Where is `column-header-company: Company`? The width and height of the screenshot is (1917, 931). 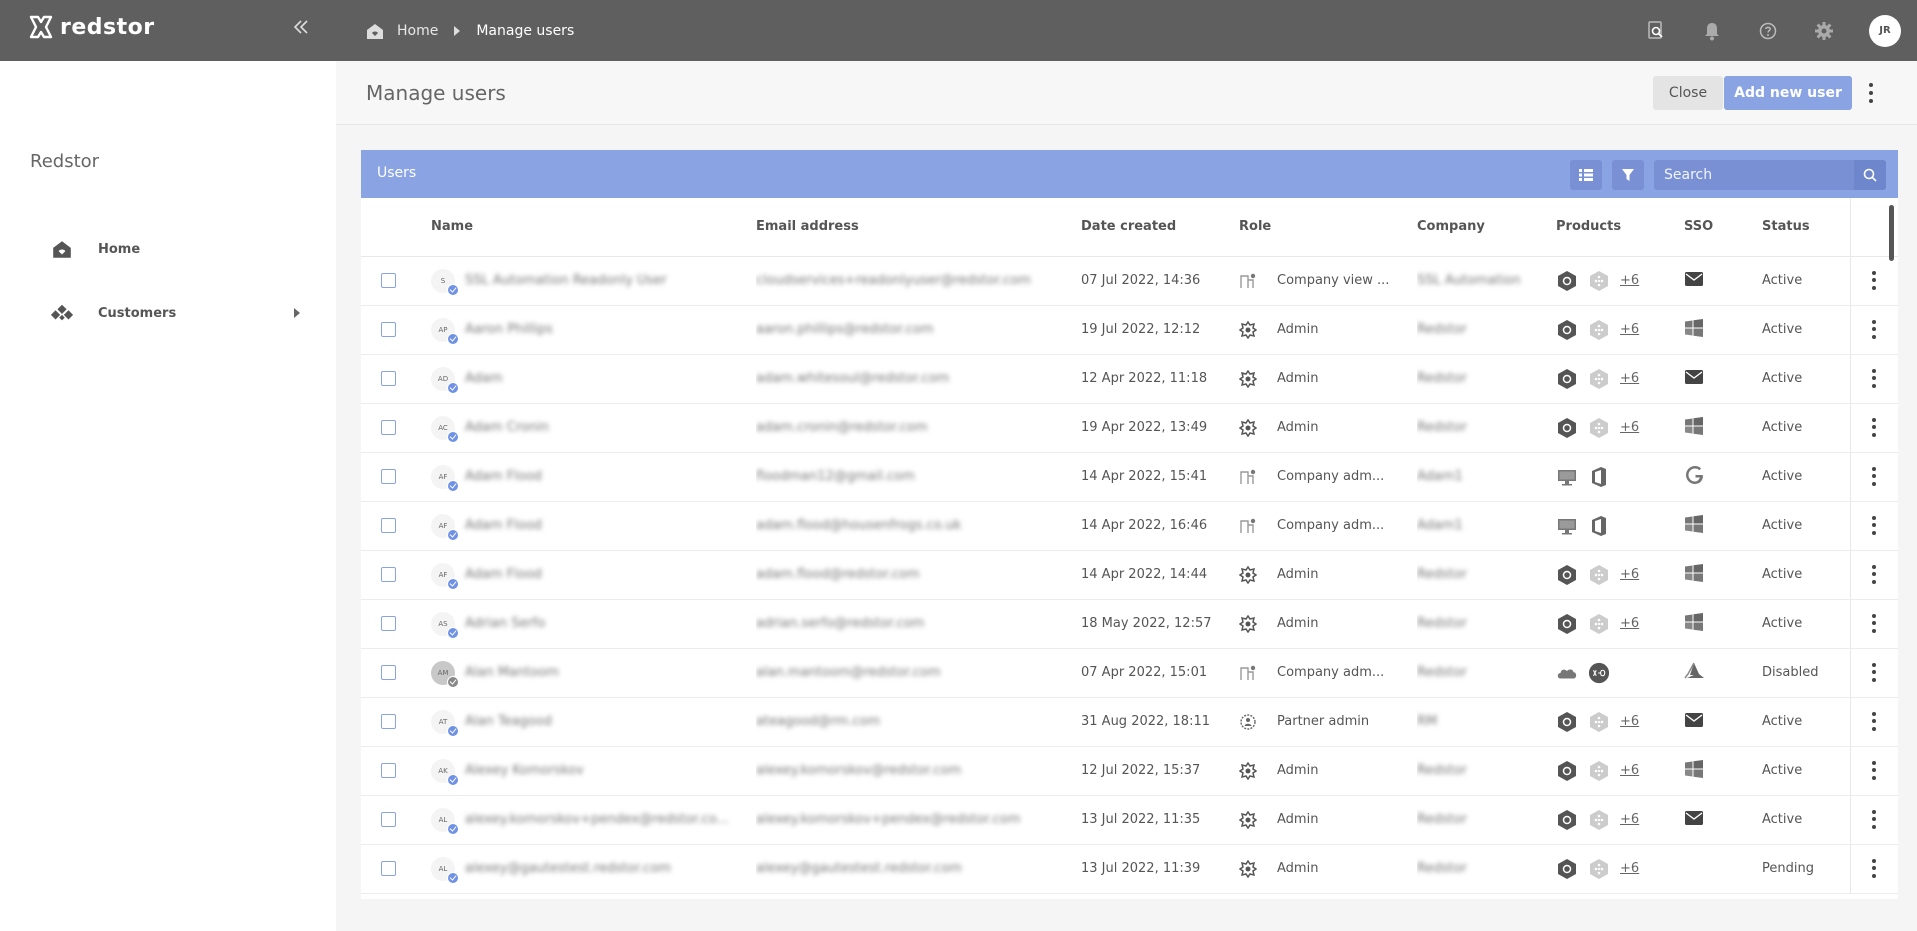 column-header-company: Company is located at coordinates (1486, 227).